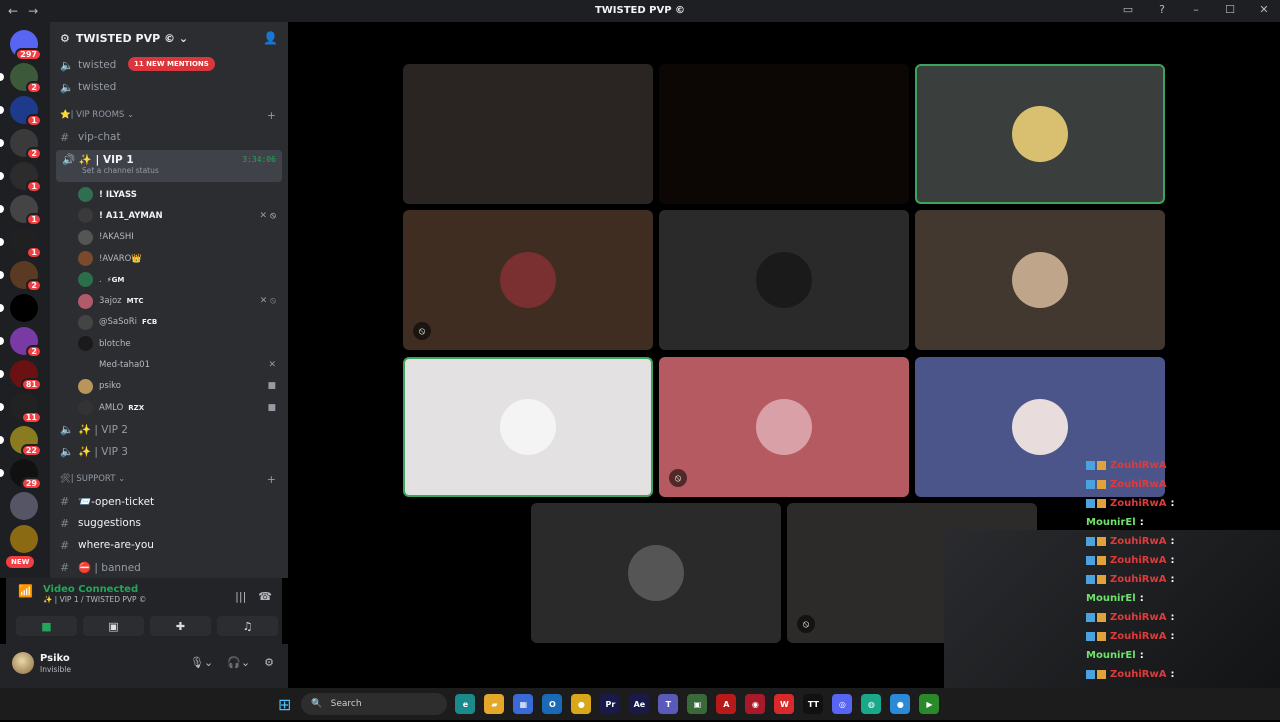 Image resolution: width=1280 pixels, height=722 pixels. Describe the element at coordinates (610, 704) in the screenshot. I see `premiere-icon: Pr` at that location.